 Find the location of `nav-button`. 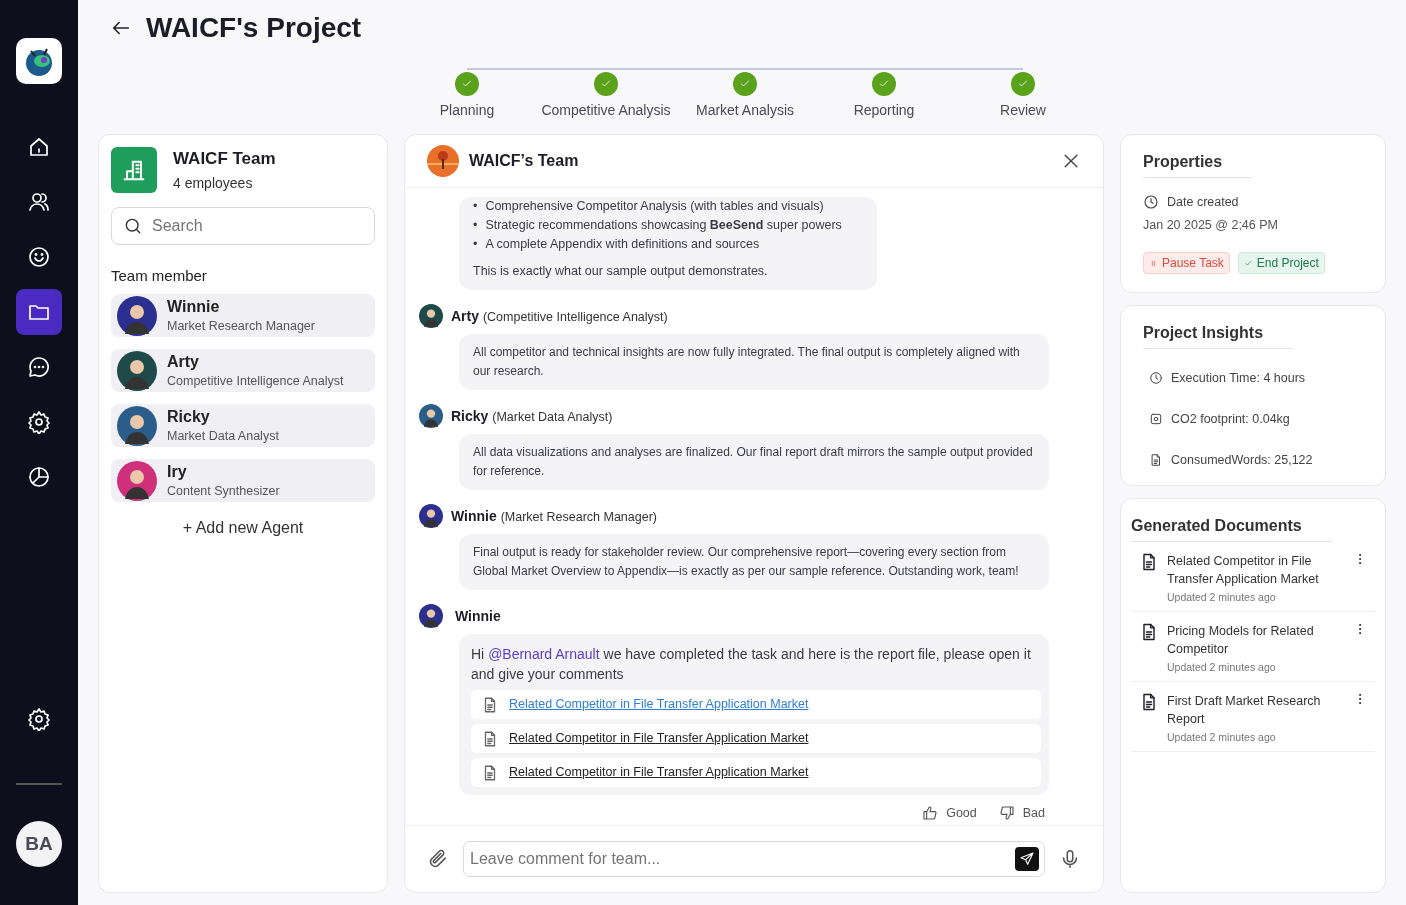

nav-button is located at coordinates (39, 312).